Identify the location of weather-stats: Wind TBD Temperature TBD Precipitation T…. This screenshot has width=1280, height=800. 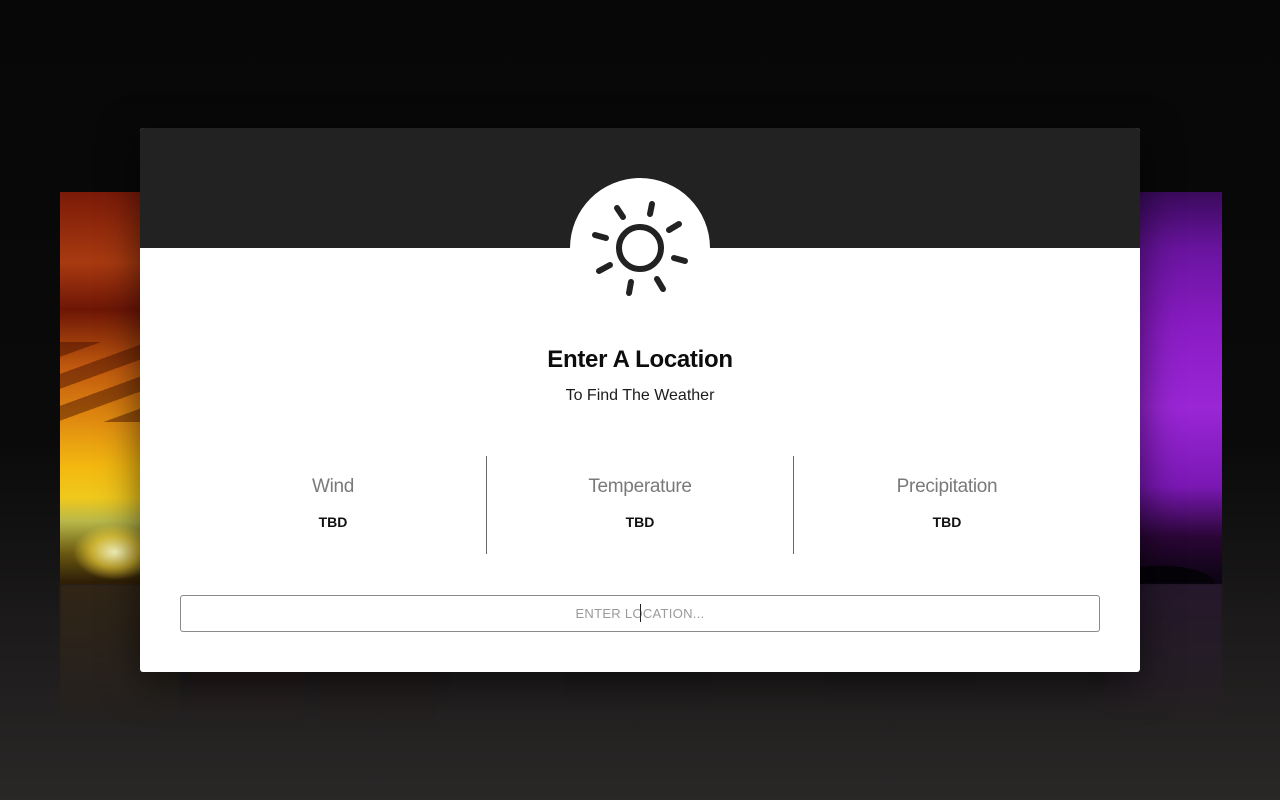
(640, 505).